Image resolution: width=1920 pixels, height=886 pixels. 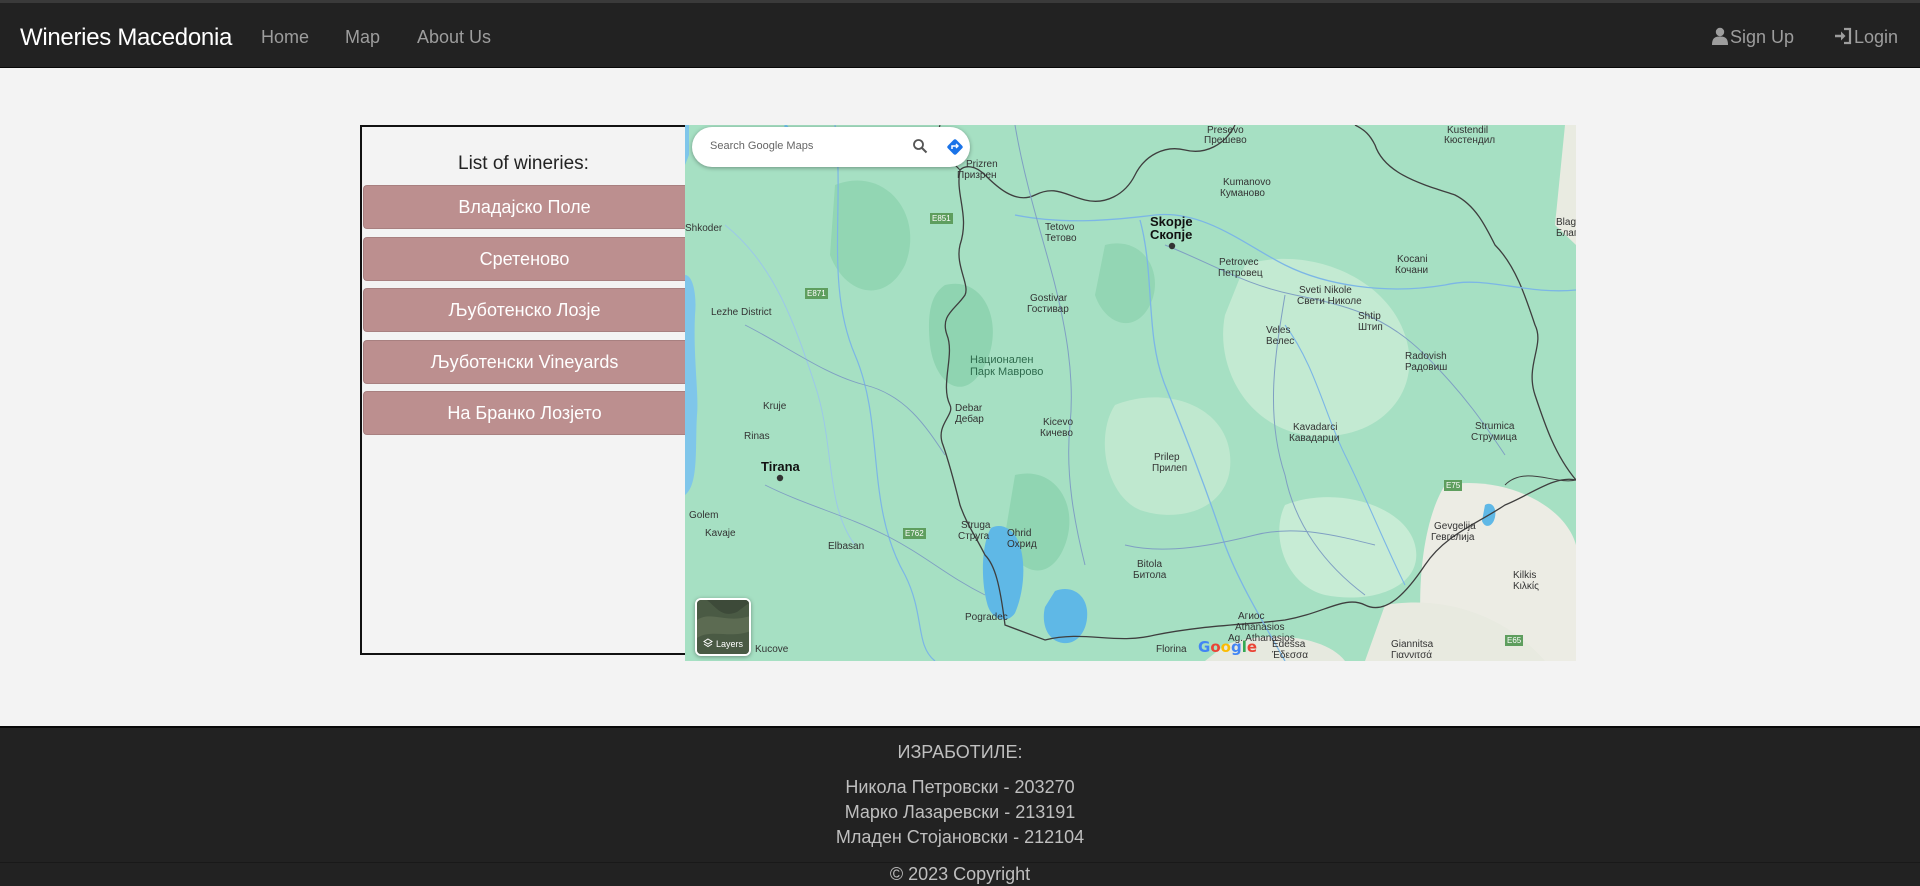 What do you see at coordinates (524, 362) in the screenshot?
I see `winery-button: Љуботенски Vineyards` at bounding box center [524, 362].